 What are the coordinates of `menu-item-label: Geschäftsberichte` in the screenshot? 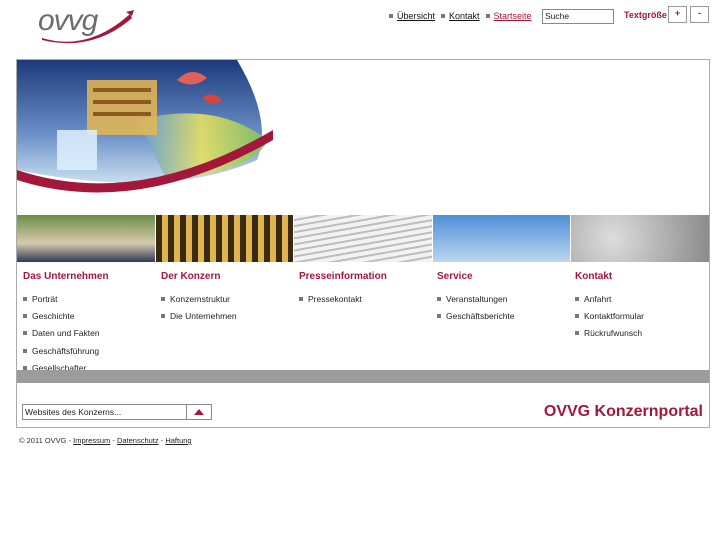 It's located at (480, 315).